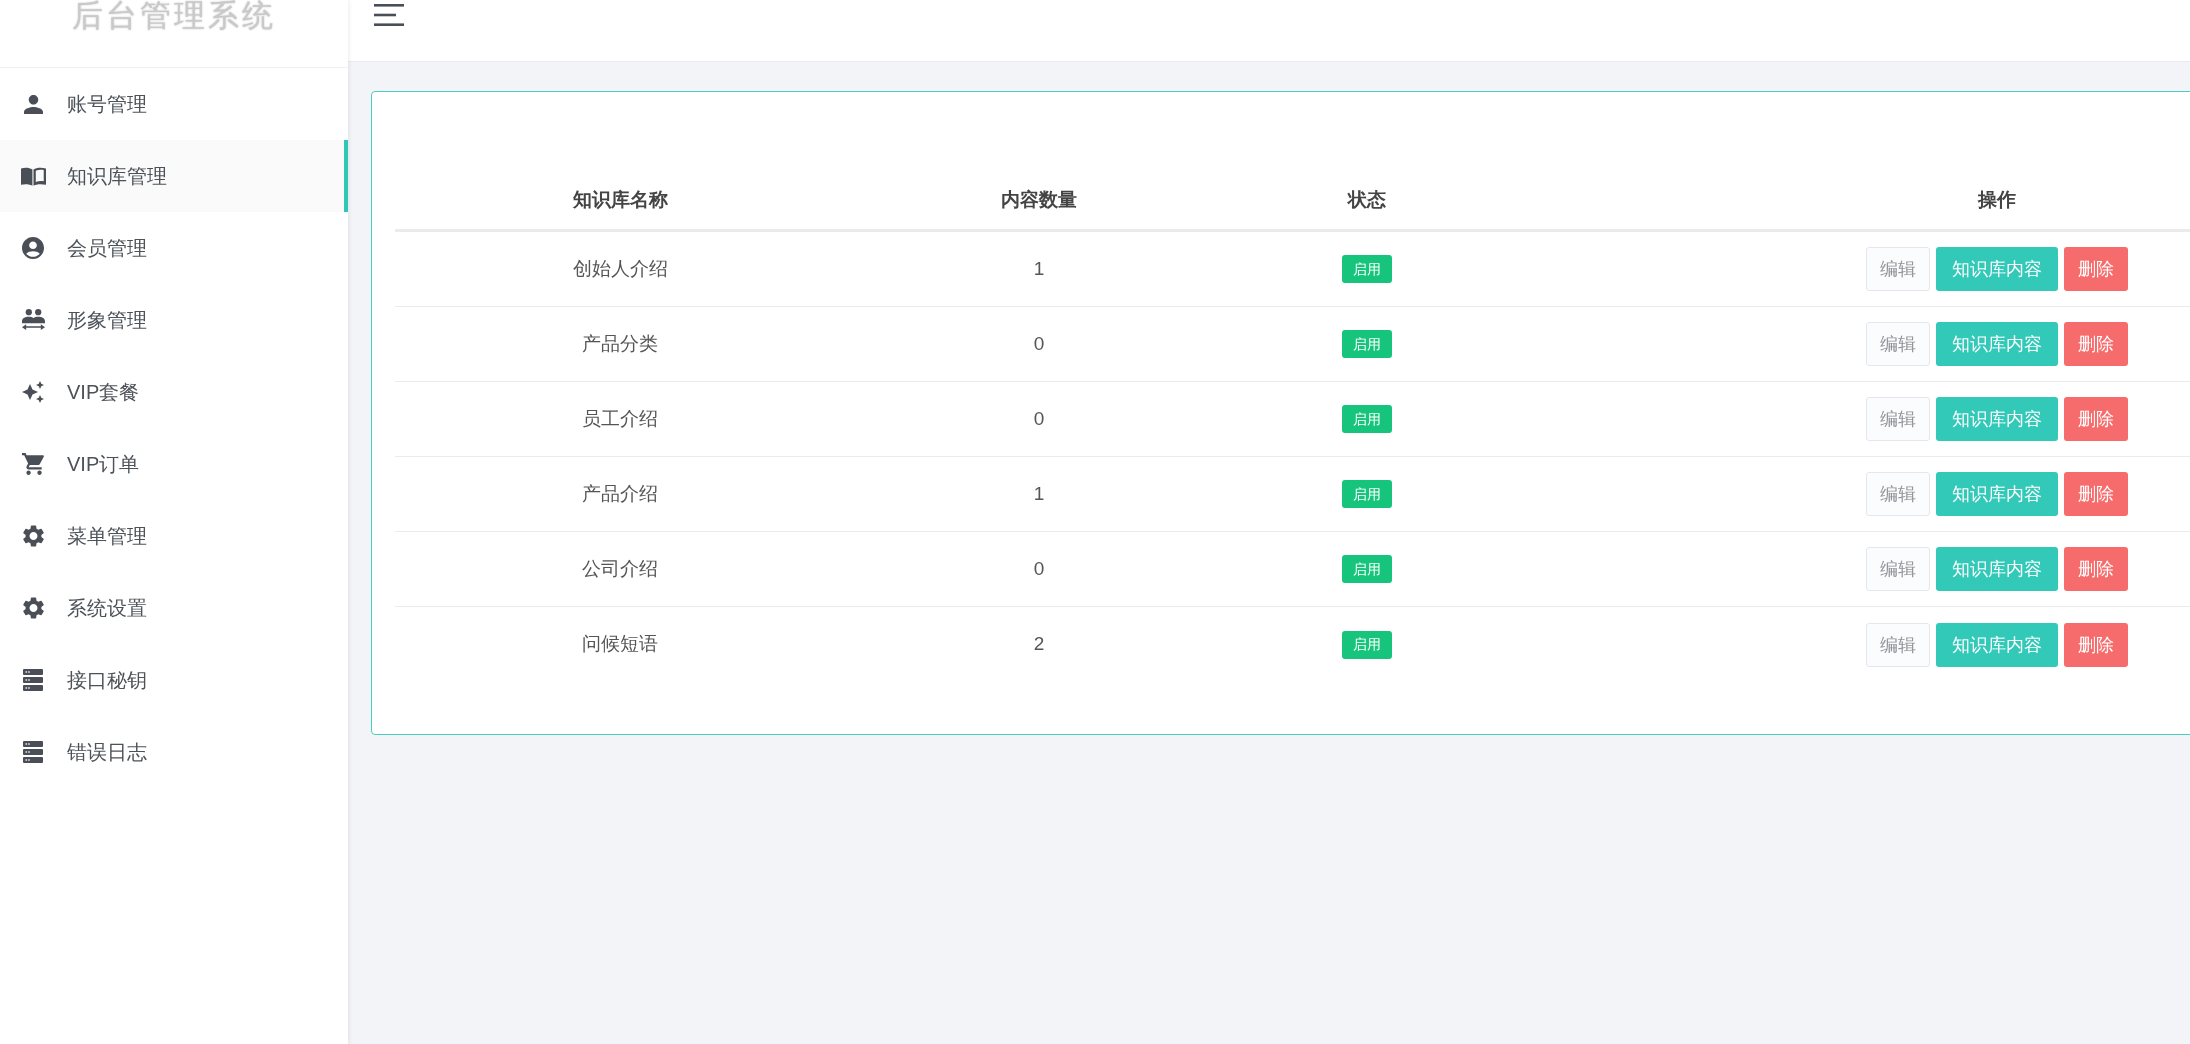  Describe the element at coordinates (620, 644) in the screenshot. I see `knowledge-base-name: 问候短语` at that location.